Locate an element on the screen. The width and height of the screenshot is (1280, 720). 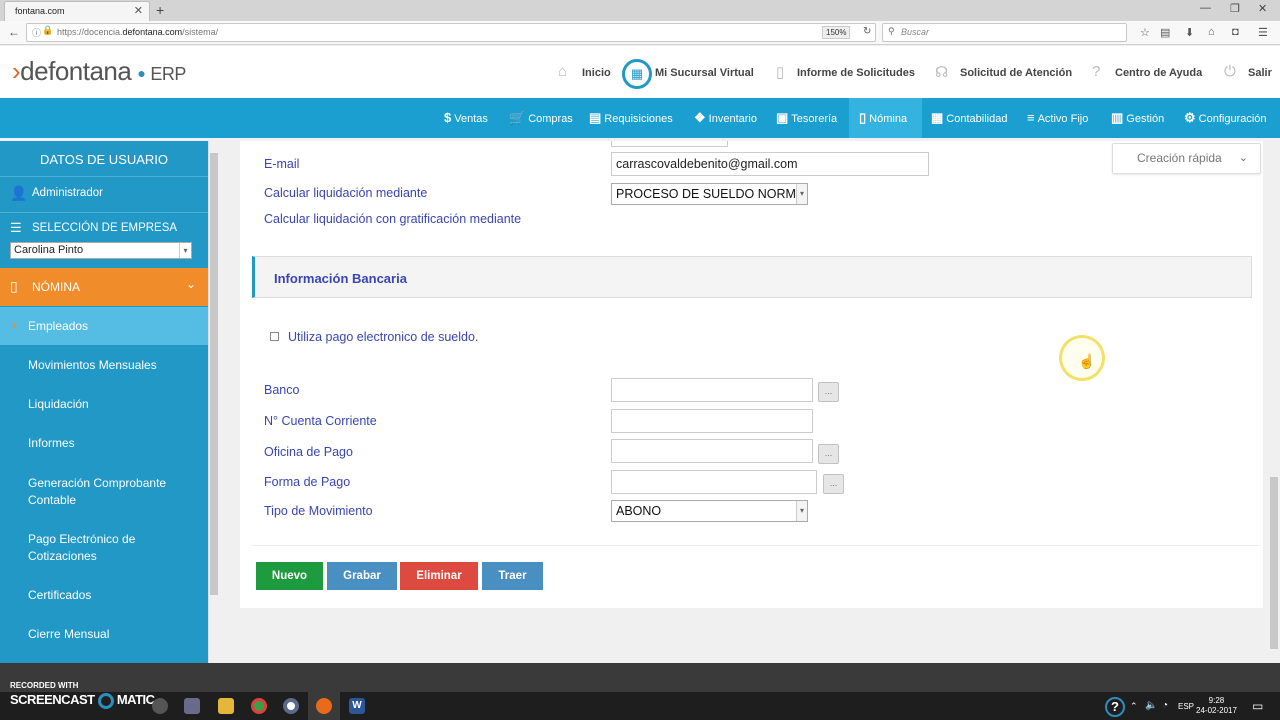
browser-search-placeholder: Buscar is located at coordinates (915, 32).